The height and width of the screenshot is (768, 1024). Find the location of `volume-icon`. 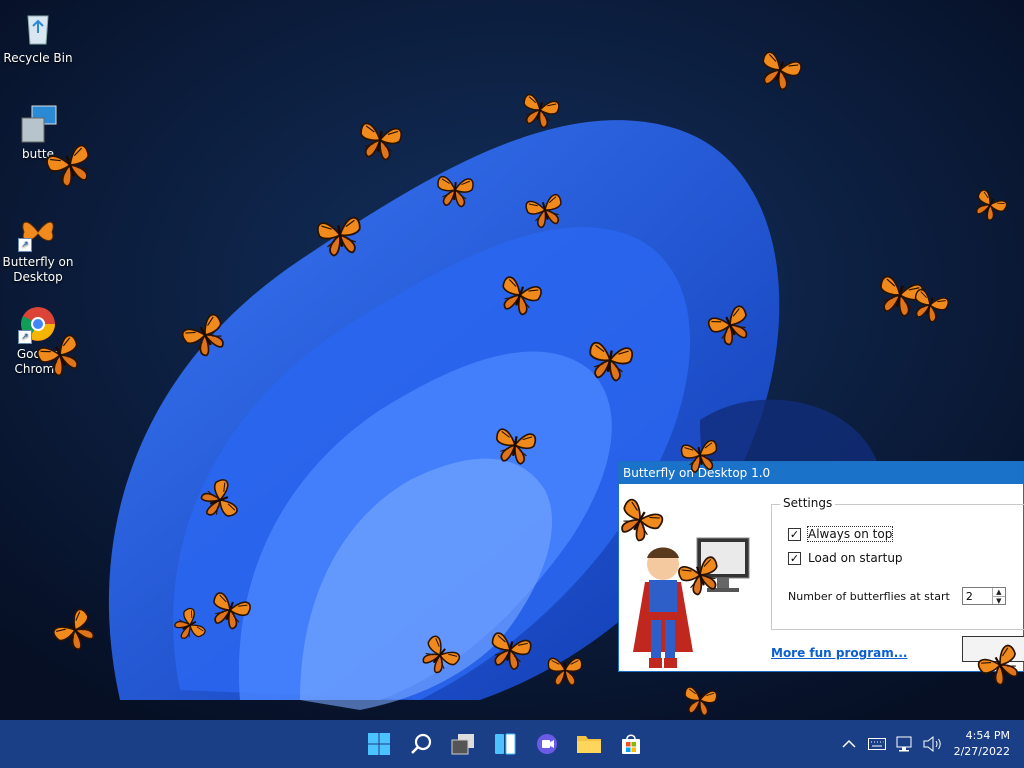

volume-icon is located at coordinates (932, 744).